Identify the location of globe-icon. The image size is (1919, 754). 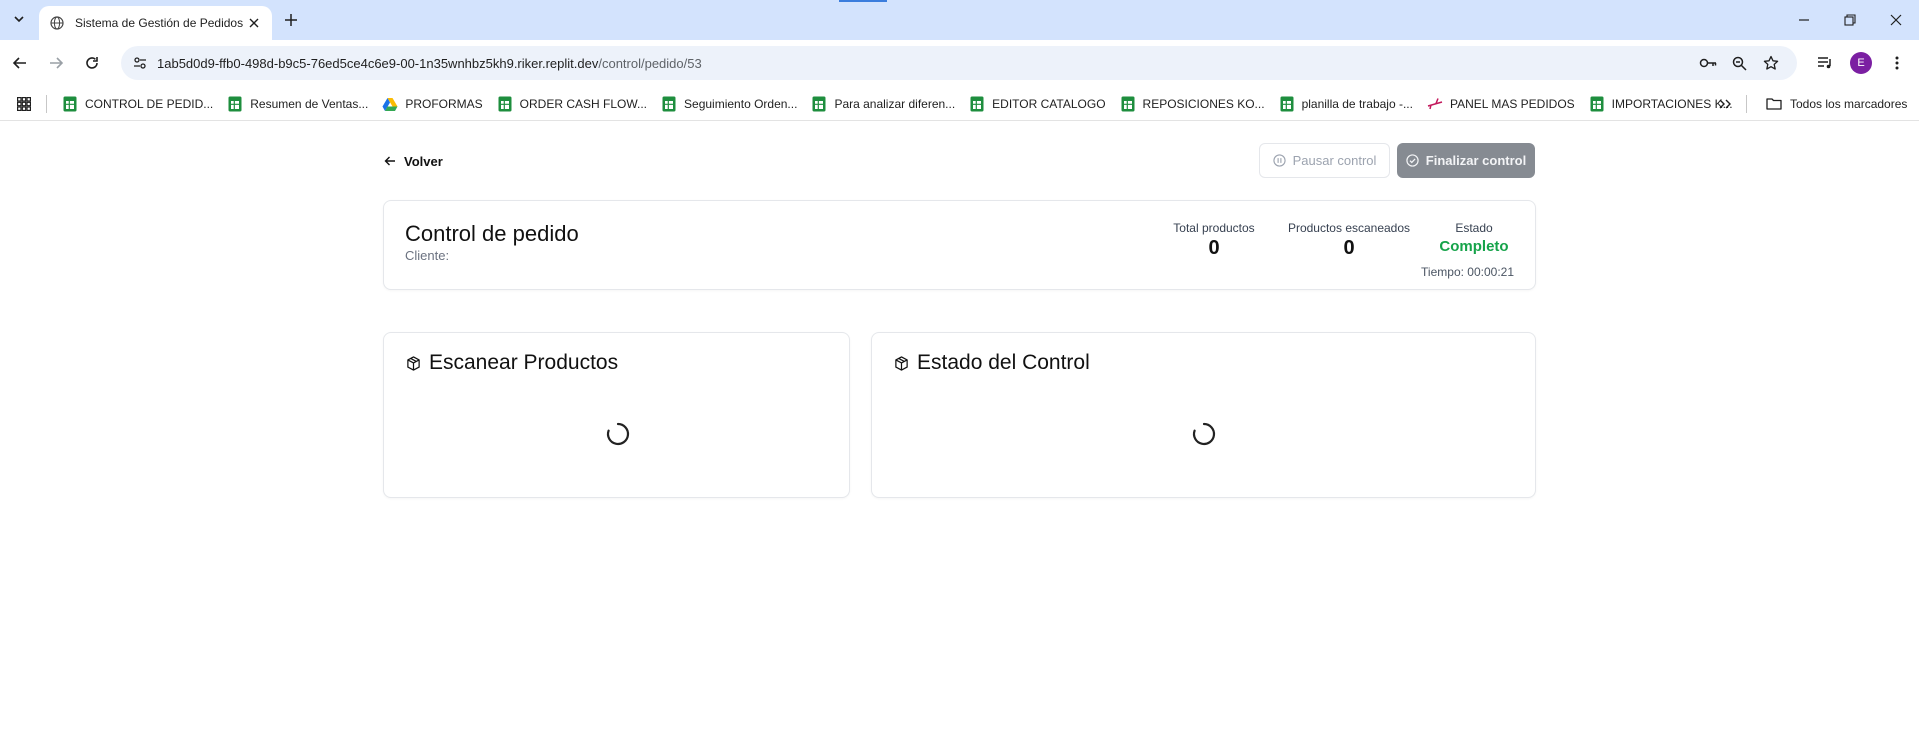
(57, 23).